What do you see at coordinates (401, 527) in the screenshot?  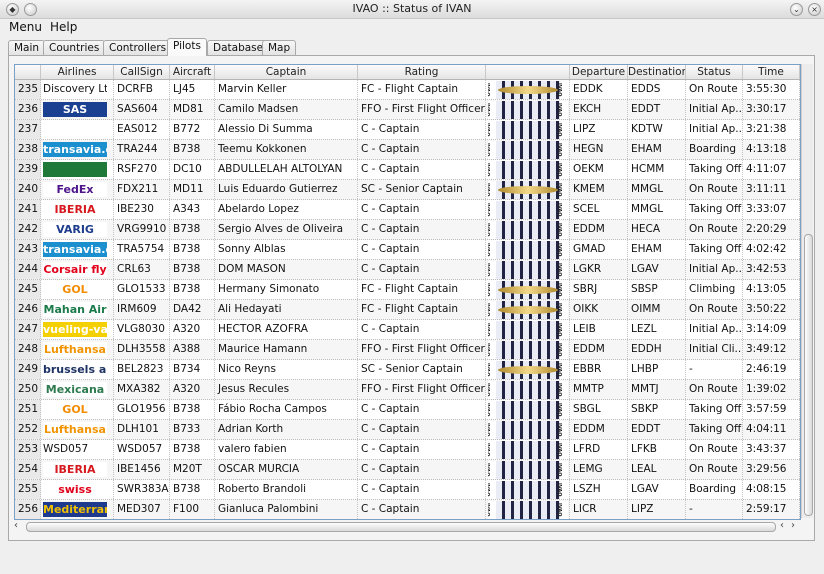 I see `horizontal-scroll-thumb` at bounding box center [401, 527].